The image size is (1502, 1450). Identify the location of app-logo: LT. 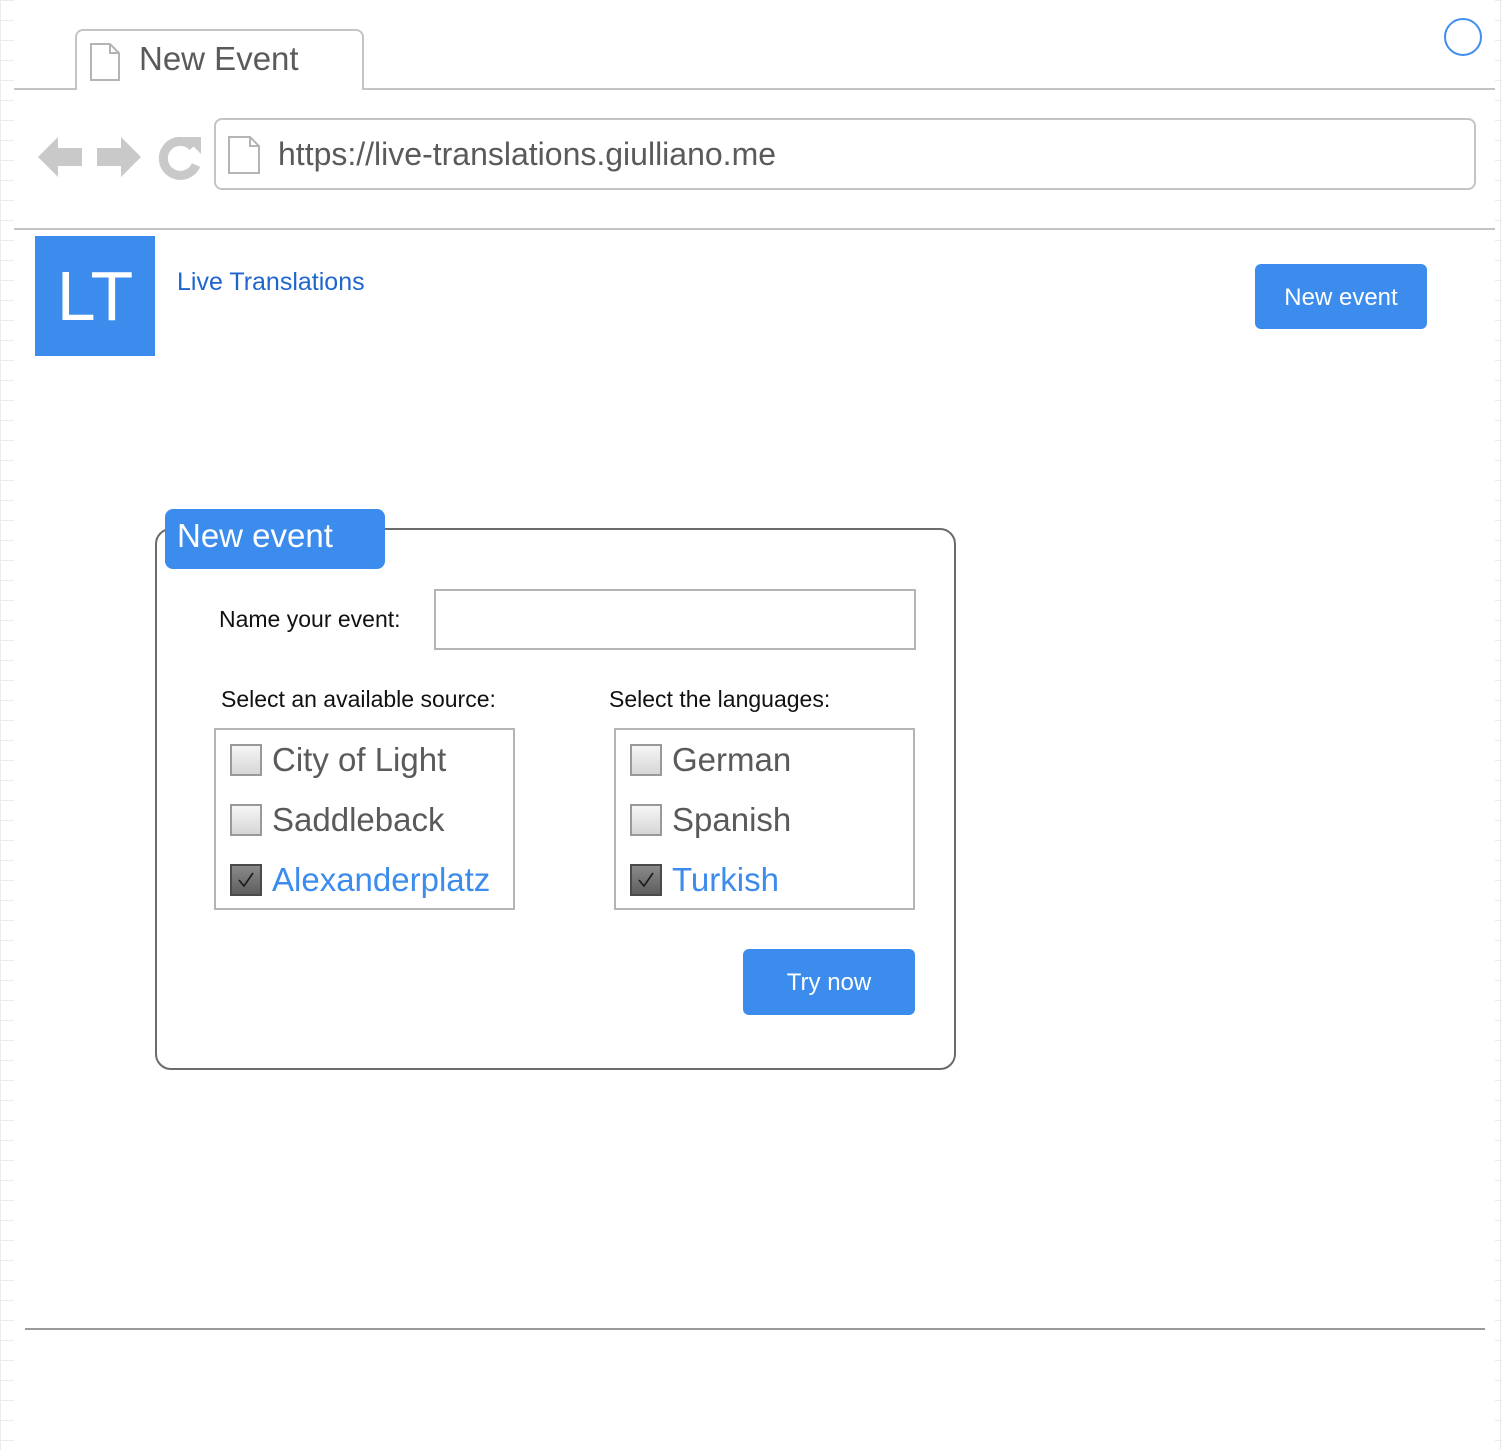
(95, 296).